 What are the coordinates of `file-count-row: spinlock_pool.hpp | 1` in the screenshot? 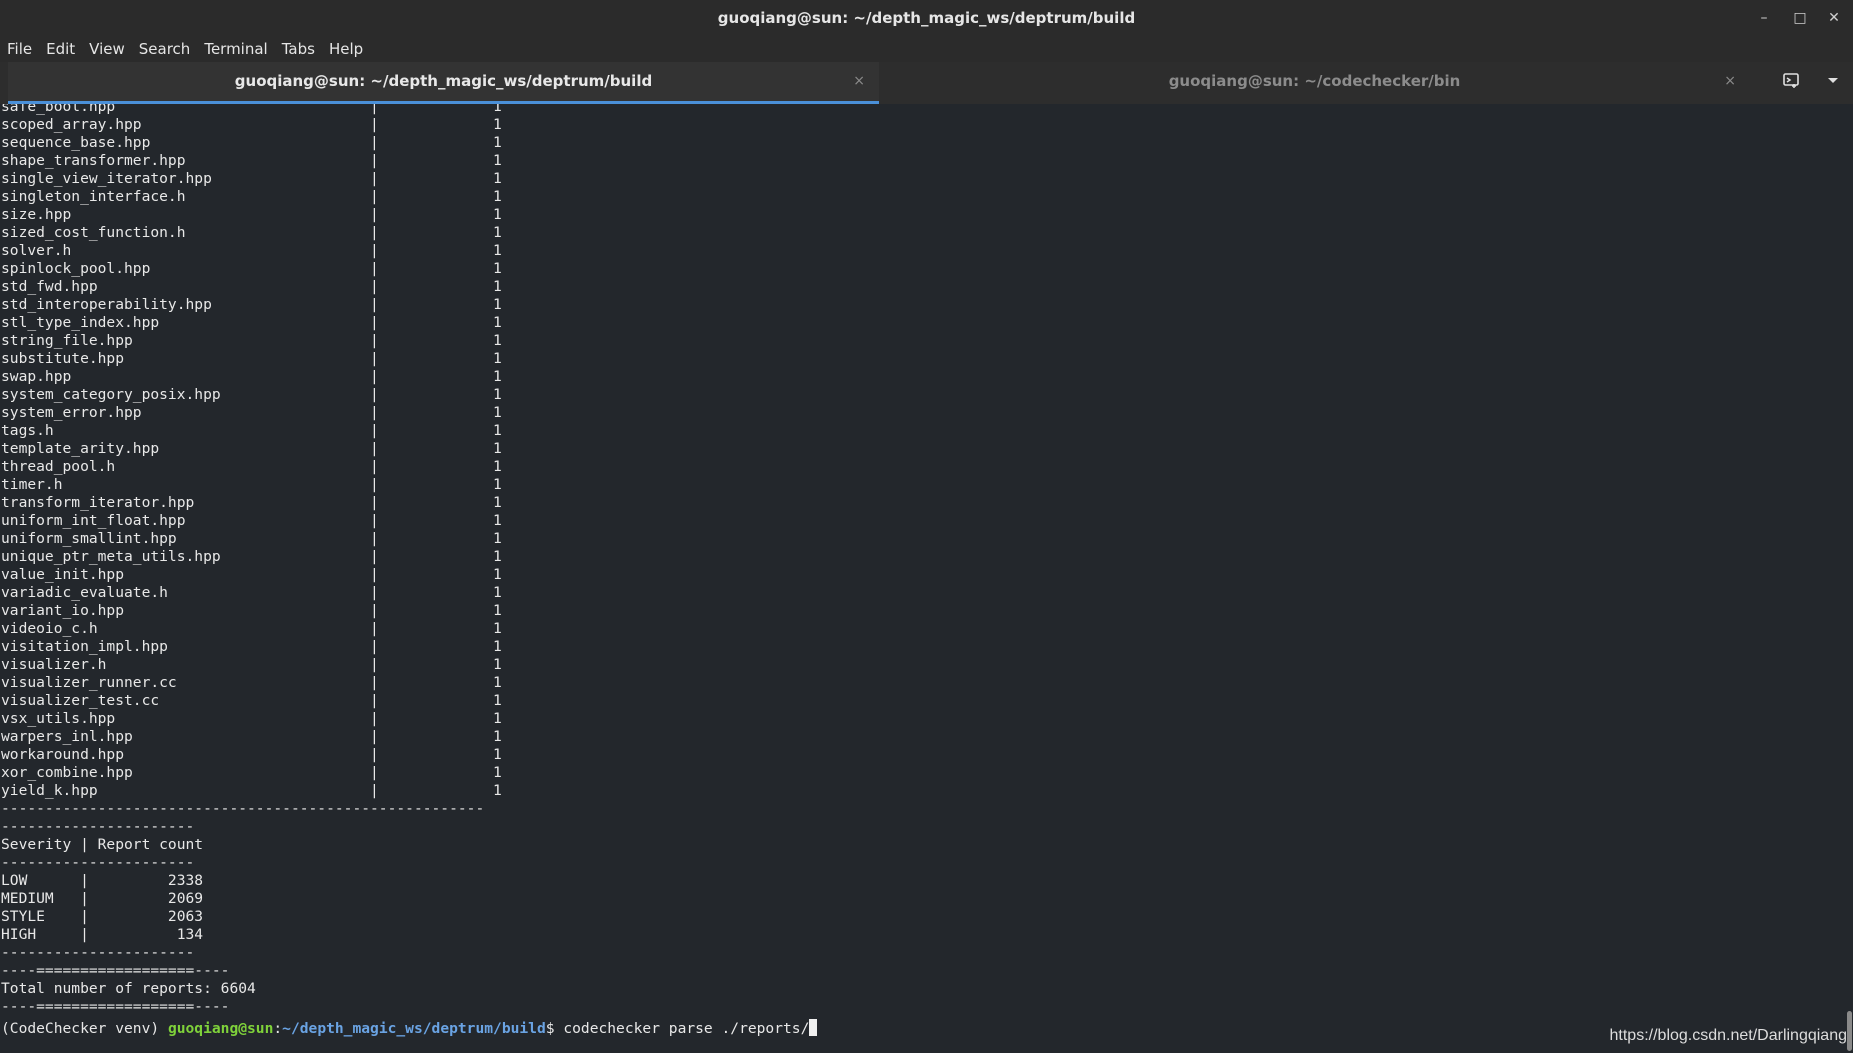 It's located at (251, 268).